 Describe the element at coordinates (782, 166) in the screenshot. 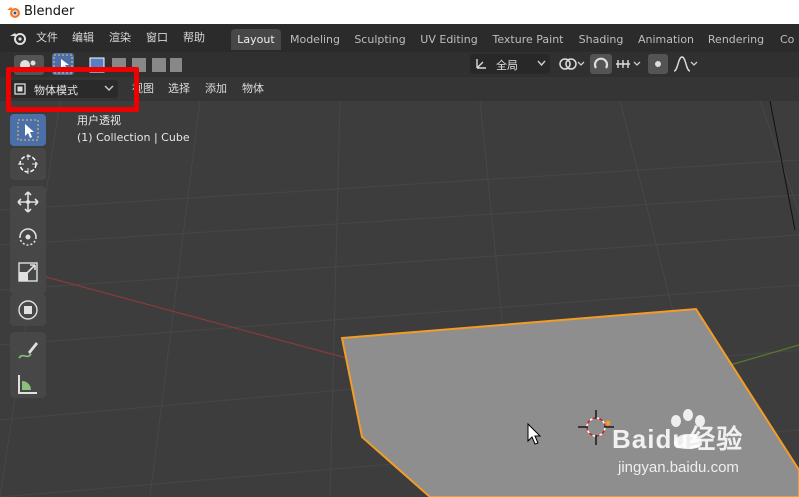

I see `camera-edge-line` at that location.